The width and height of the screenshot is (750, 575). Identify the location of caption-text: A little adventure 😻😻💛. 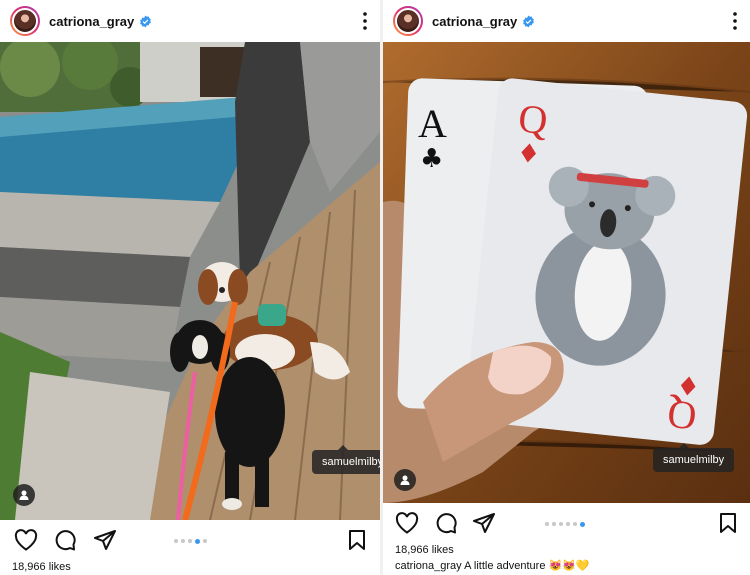
(527, 566).